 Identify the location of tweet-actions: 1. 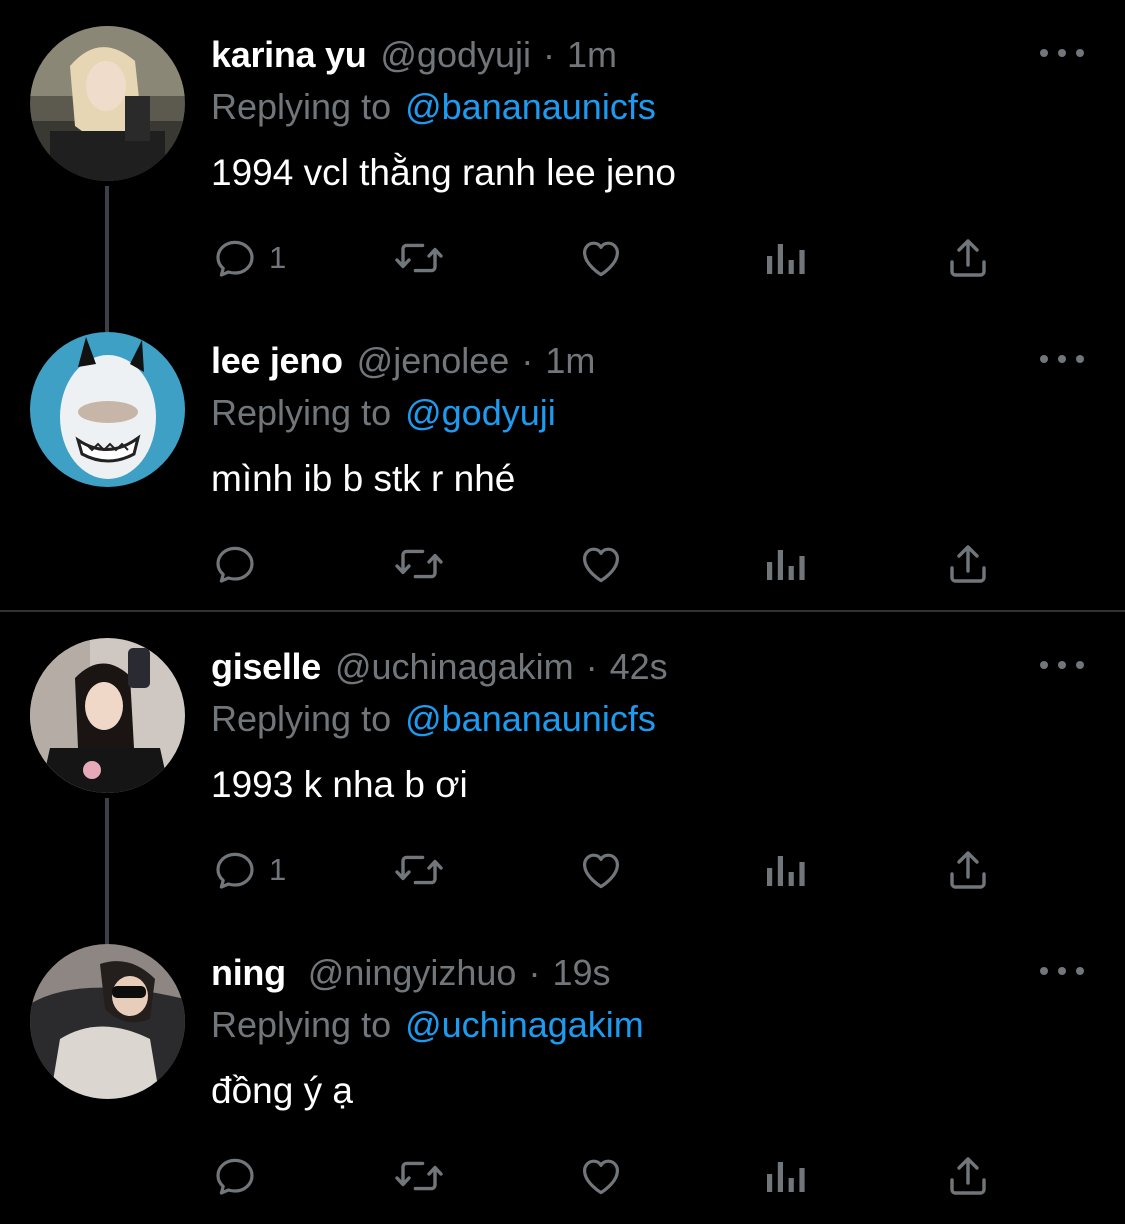
(621, 258).